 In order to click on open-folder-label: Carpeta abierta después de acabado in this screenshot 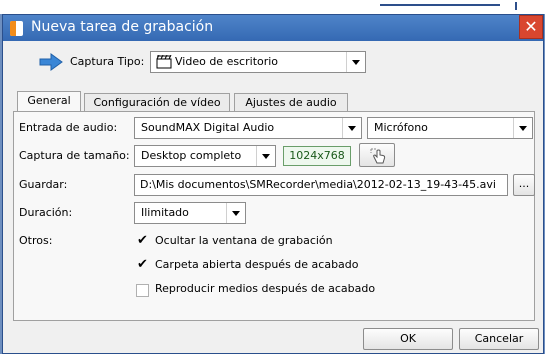, I will do `click(257, 264)`.